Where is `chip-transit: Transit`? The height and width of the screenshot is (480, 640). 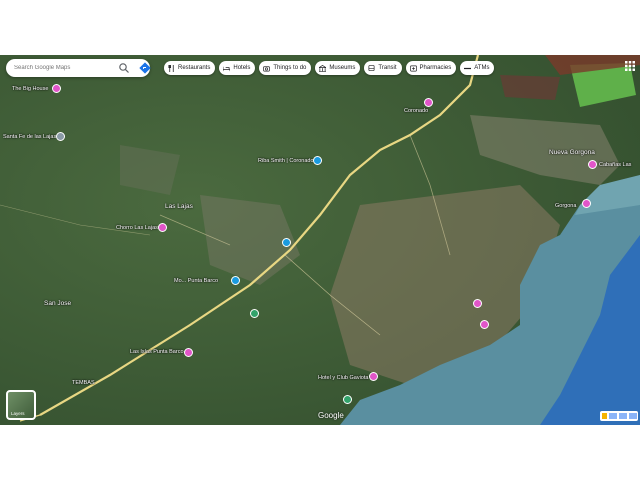
chip-transit: Transit is located at coordinates (383, 68).